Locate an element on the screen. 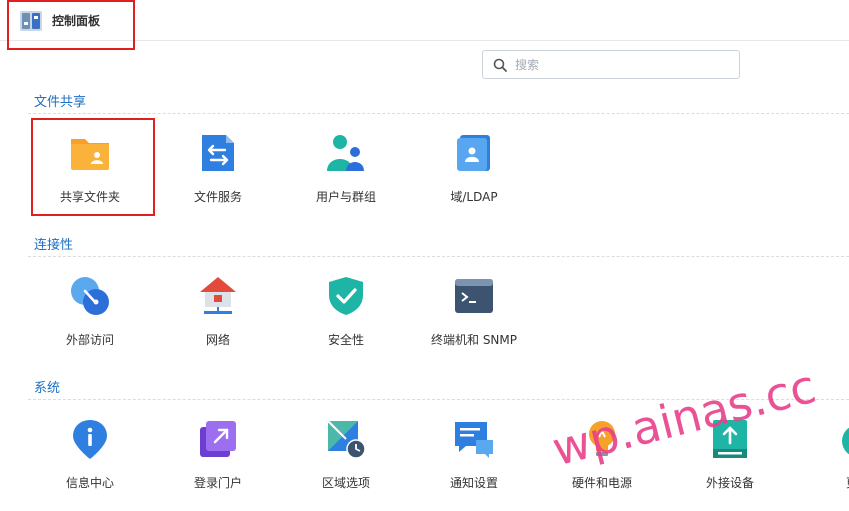 The height and width of the screenshot is (511, 849). search-box is located at coordinates (611, 64).